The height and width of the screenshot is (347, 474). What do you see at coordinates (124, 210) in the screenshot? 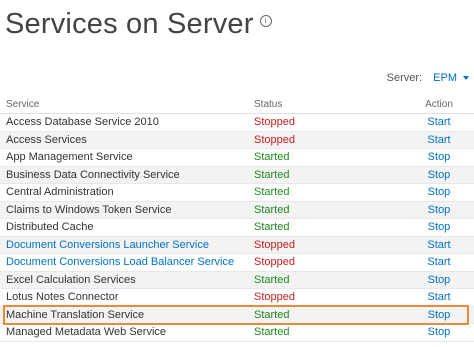
I see `service-name: Claims to Windows Token Service` at bounding box center [124, 210].